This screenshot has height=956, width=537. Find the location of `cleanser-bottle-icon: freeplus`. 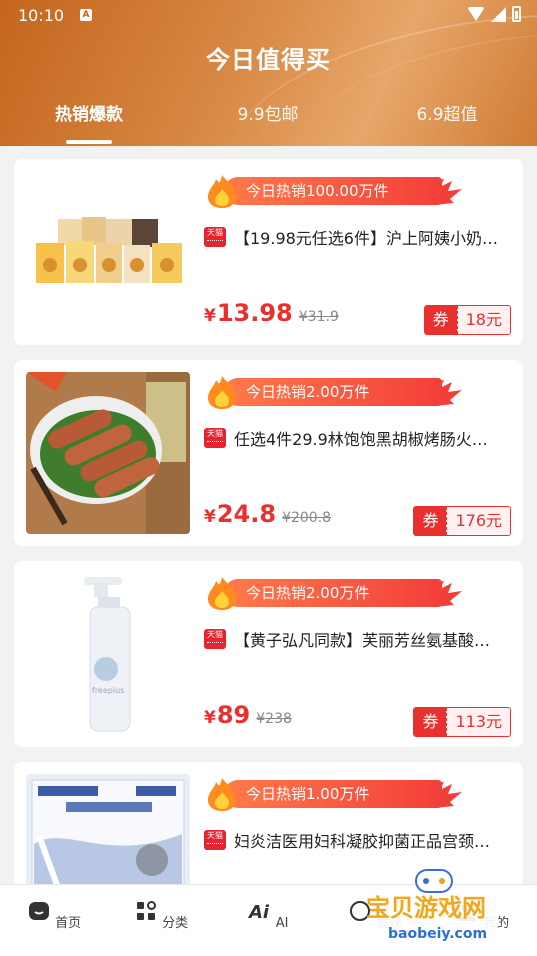

cleanser-bottle-icon: freeplus is located at coordinates (108, 654).